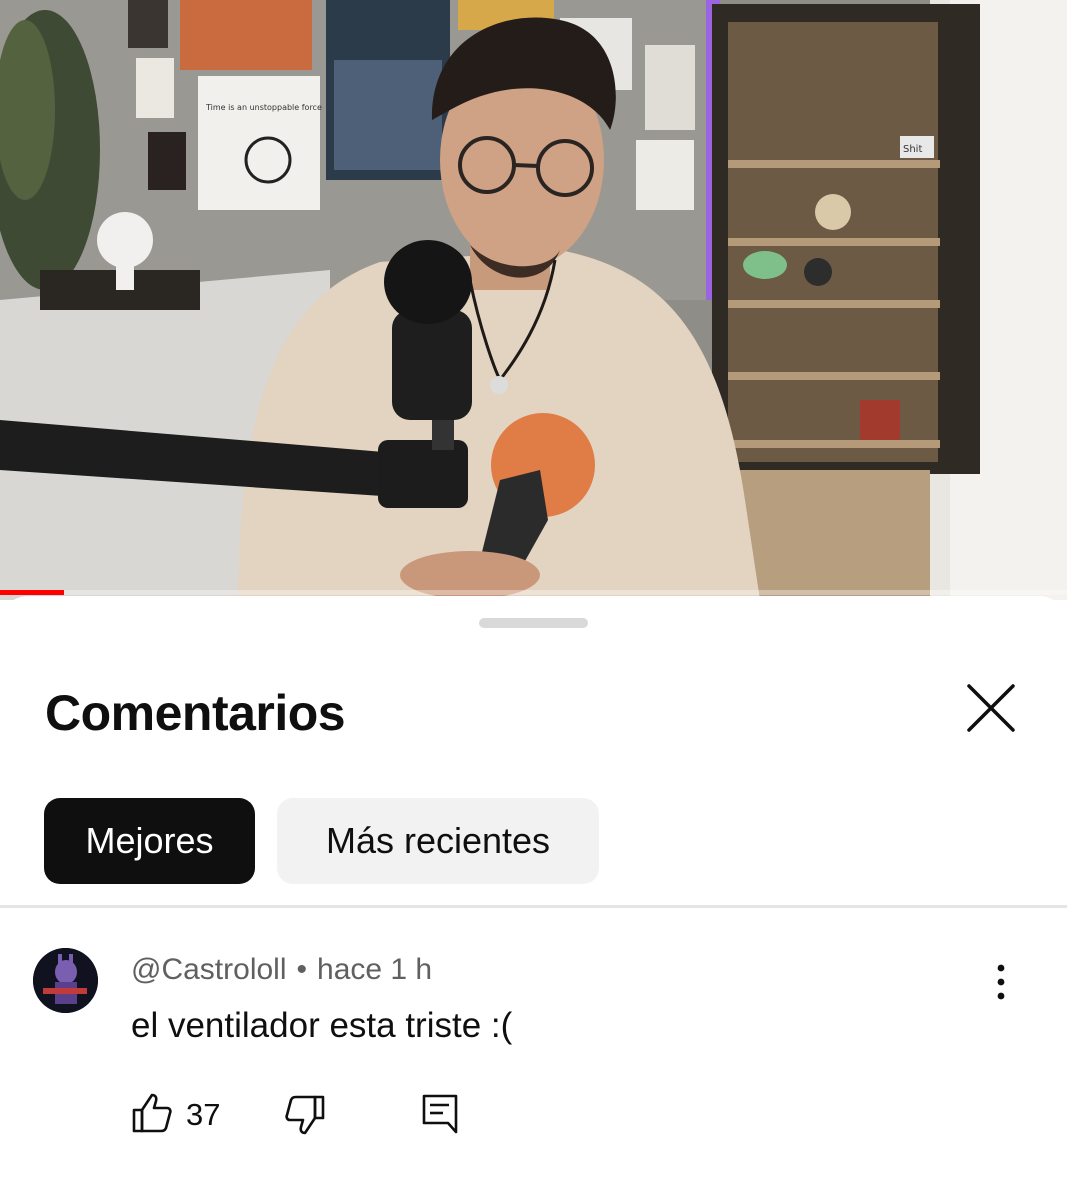  Describe the element at coordinates (375, 969) in the screenshot. I see `comment-time: hace 1 h` at that location.